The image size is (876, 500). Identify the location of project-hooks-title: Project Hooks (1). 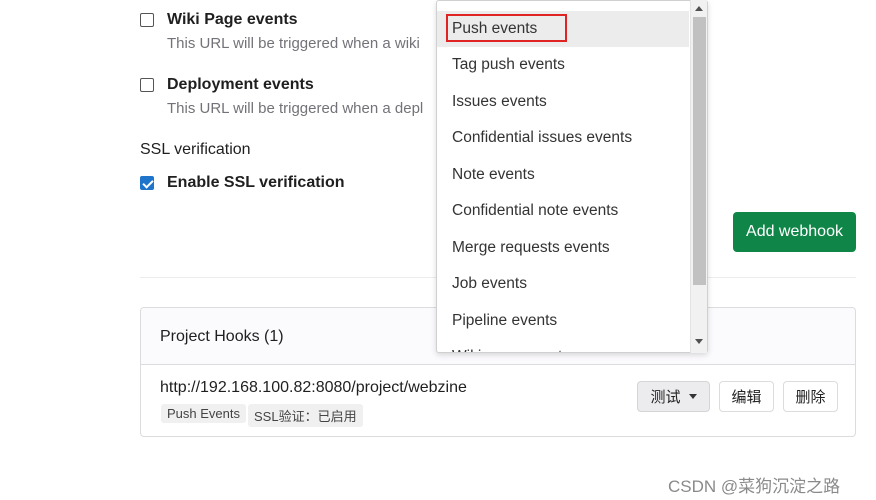
(222, 336).